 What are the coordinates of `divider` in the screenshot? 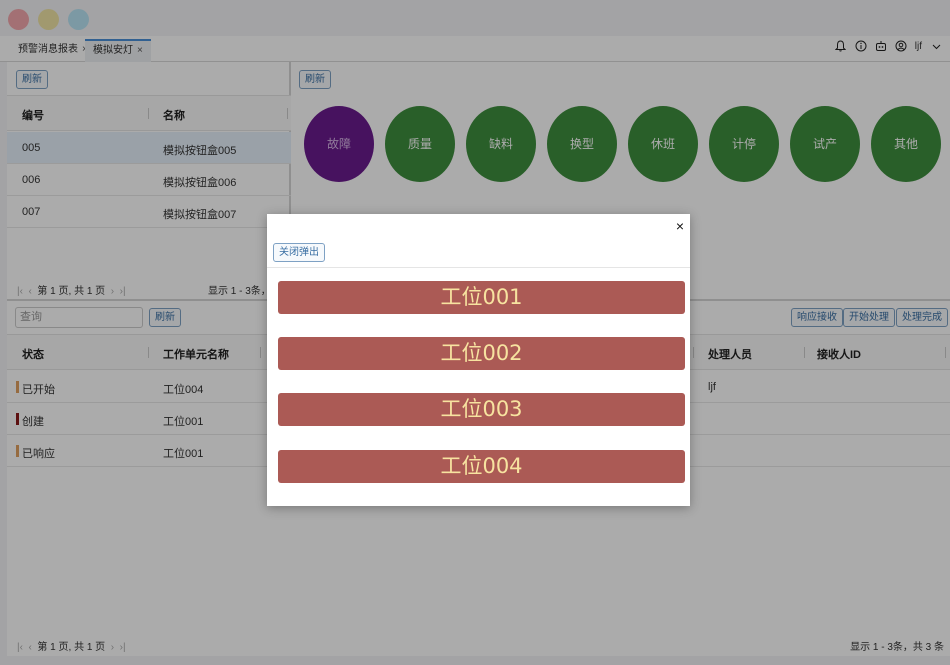 It's located at (478, 267).